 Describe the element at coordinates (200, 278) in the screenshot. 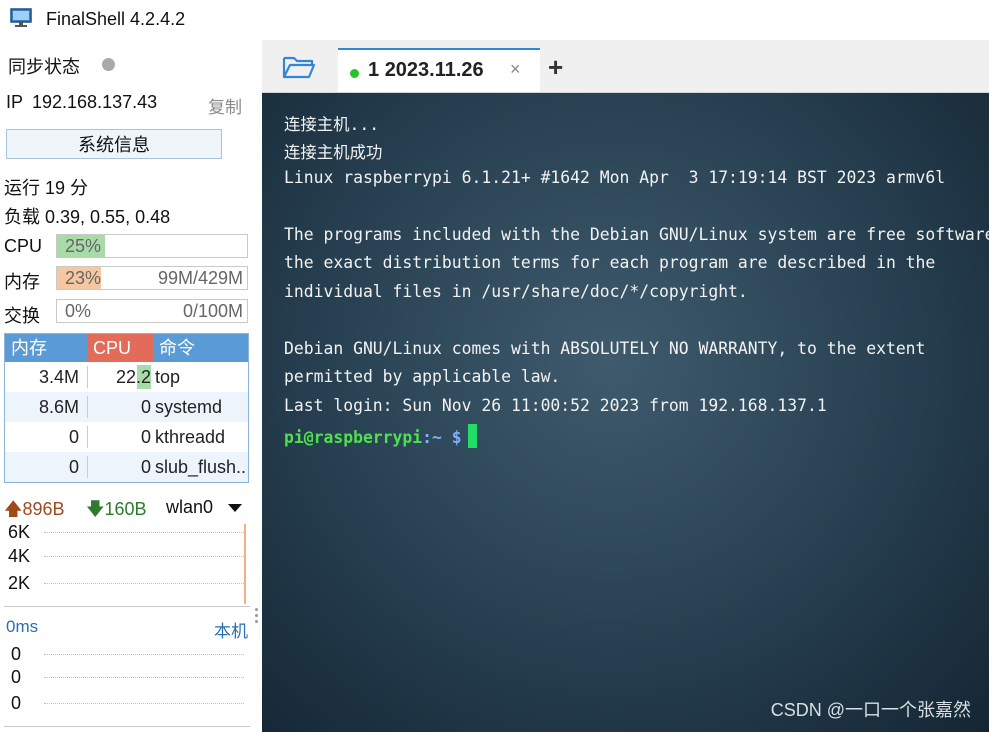

I see `memory-amount: 99M/429M` at that location.